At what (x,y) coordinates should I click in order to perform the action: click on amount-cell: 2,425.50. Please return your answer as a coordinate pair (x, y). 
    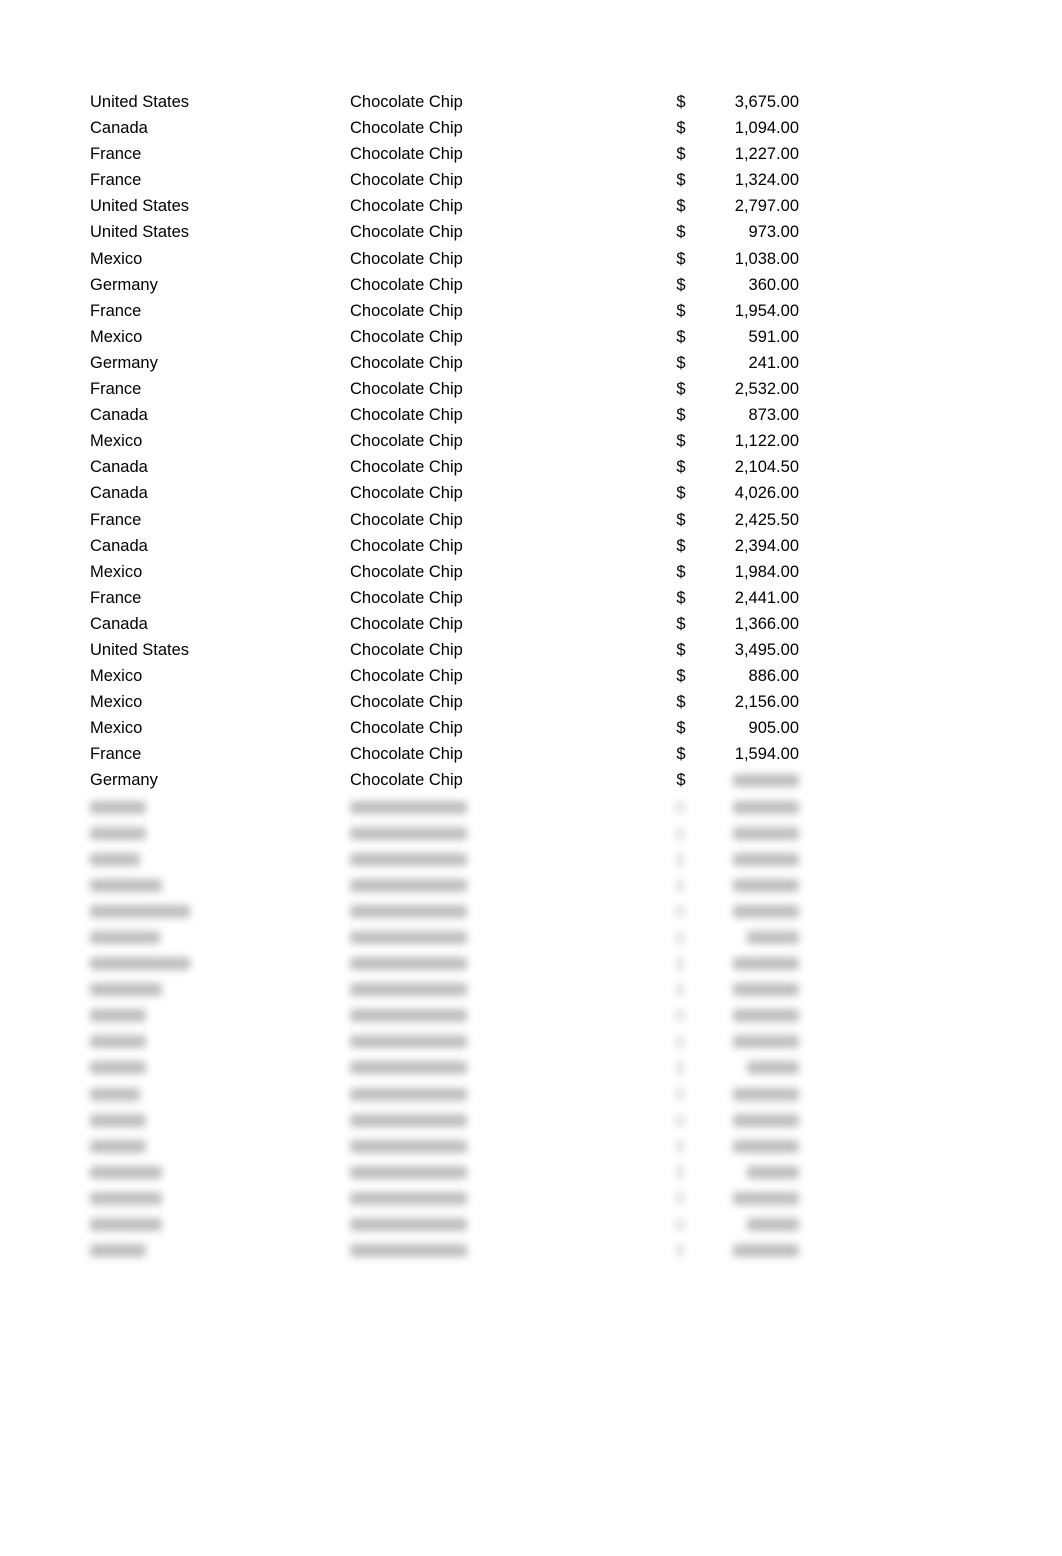
    Looking at the image, I should click on (749, 520).